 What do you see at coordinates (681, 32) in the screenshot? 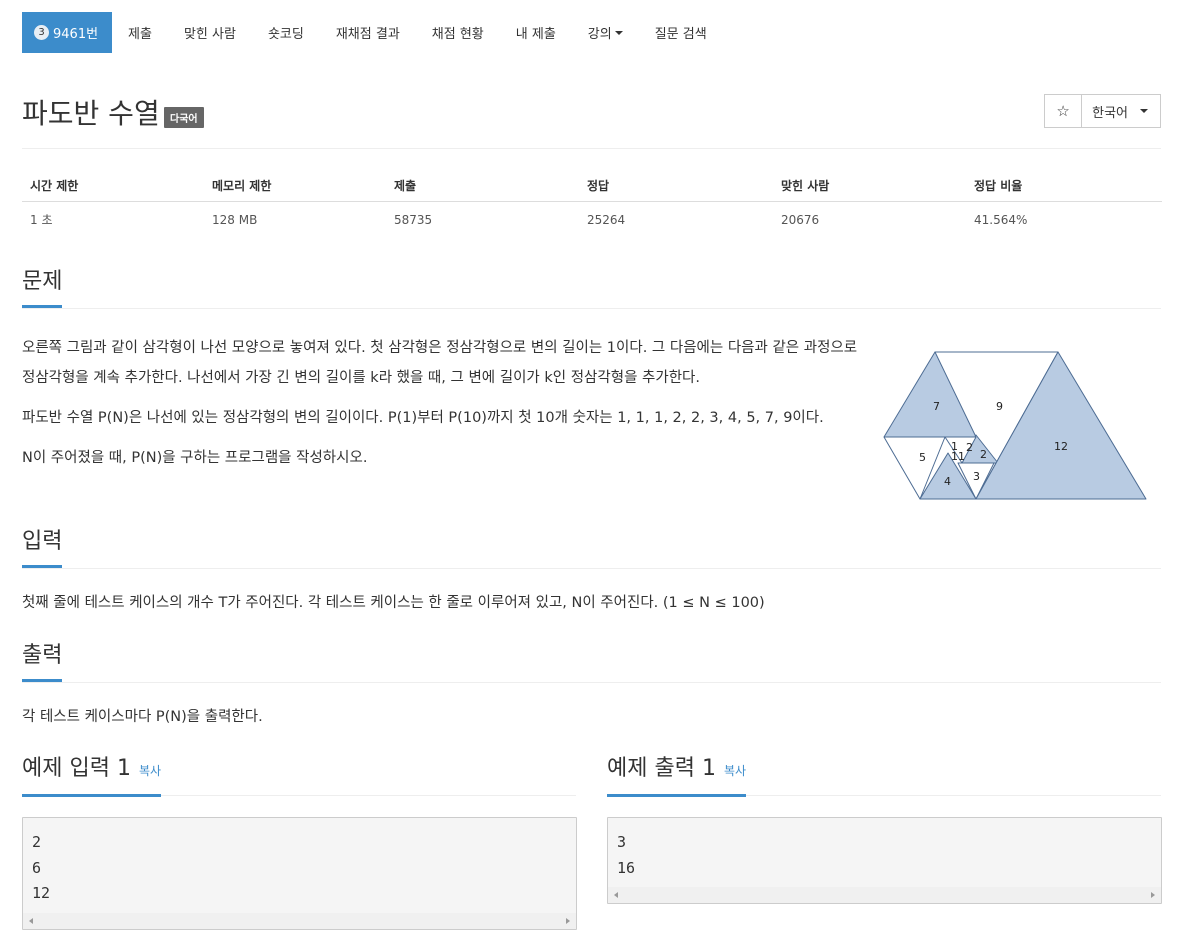
I see `nav-question-search: 질문 검색` at bounding box center [681, 32].